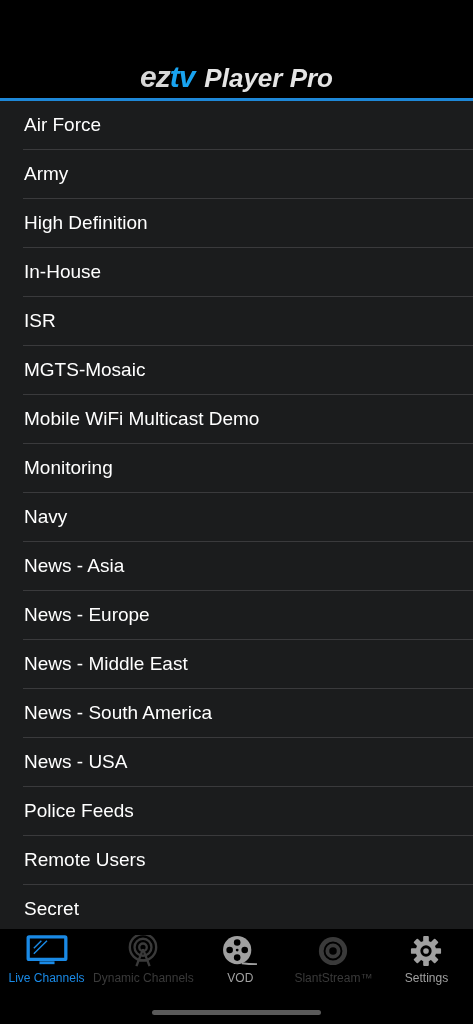 The image size is (473, 1024). I want to click on tab: Live Channels, so click(47, 959).